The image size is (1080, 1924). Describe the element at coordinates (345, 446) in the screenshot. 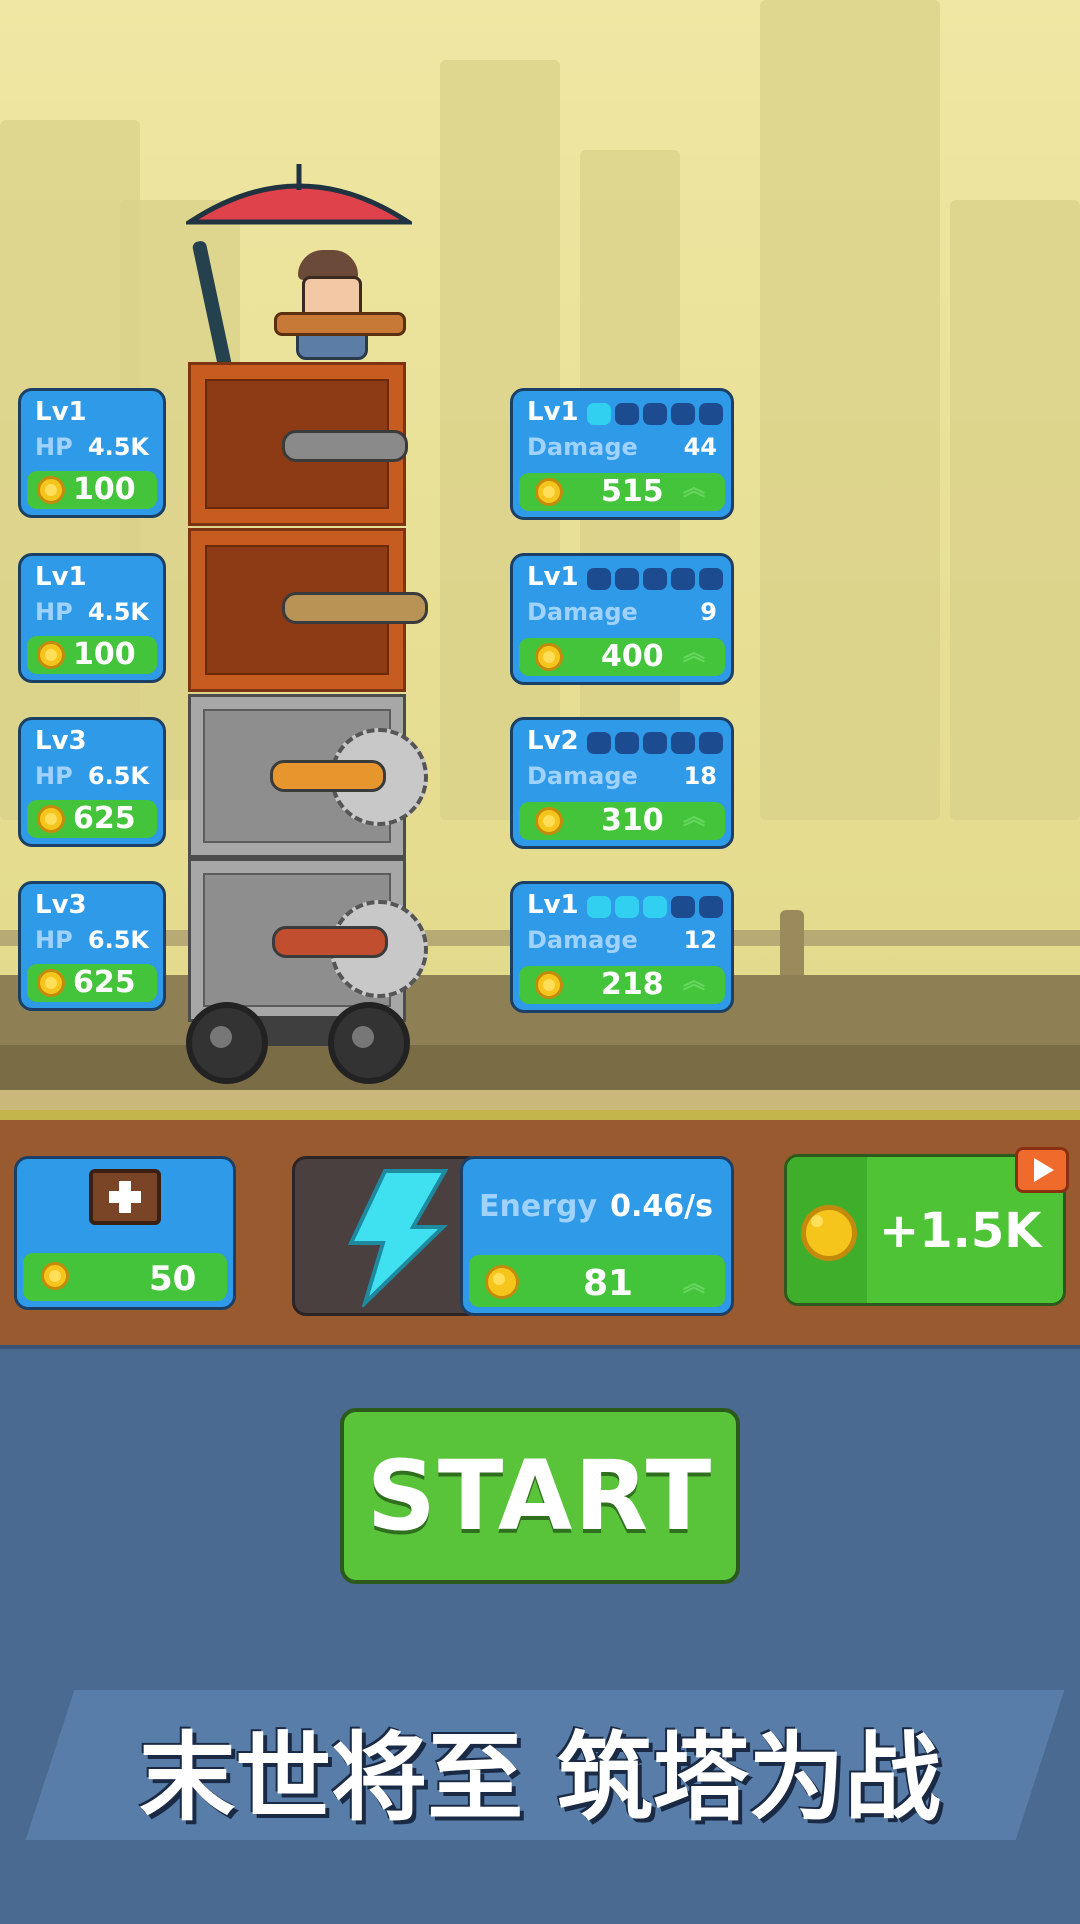

I see `minigun-turret-icon` at that location.